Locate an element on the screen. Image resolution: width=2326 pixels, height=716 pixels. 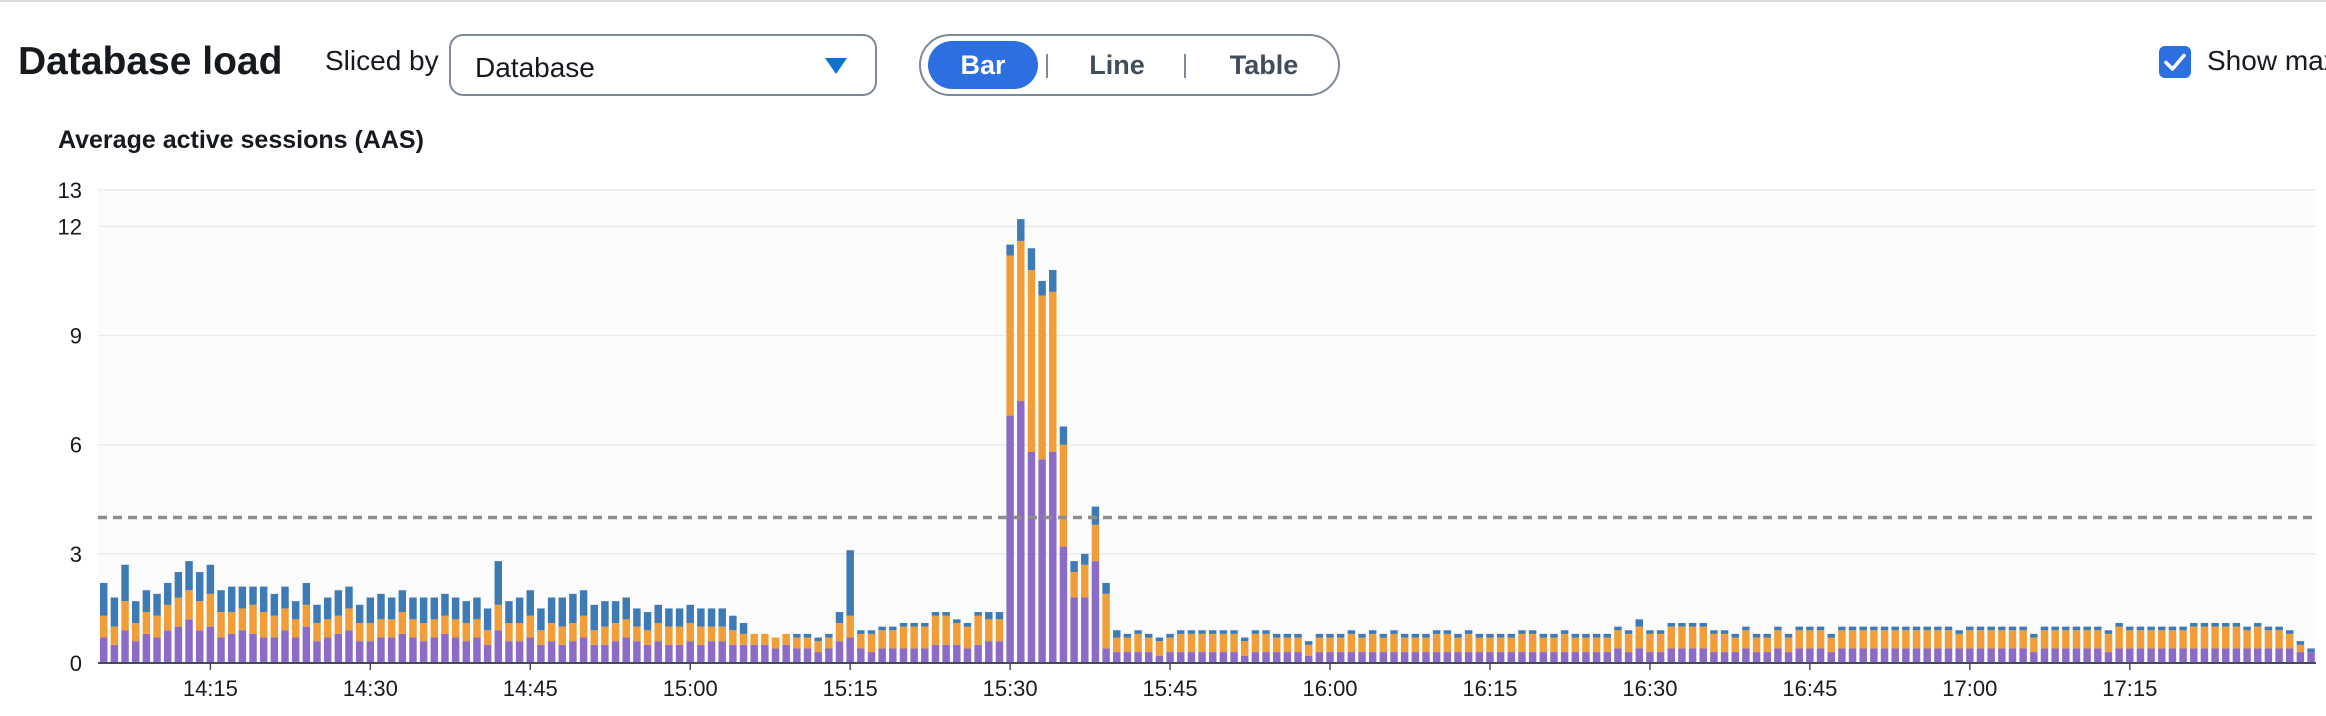
x-tick-label: 17:15 is located at coordinates (2129, 688).